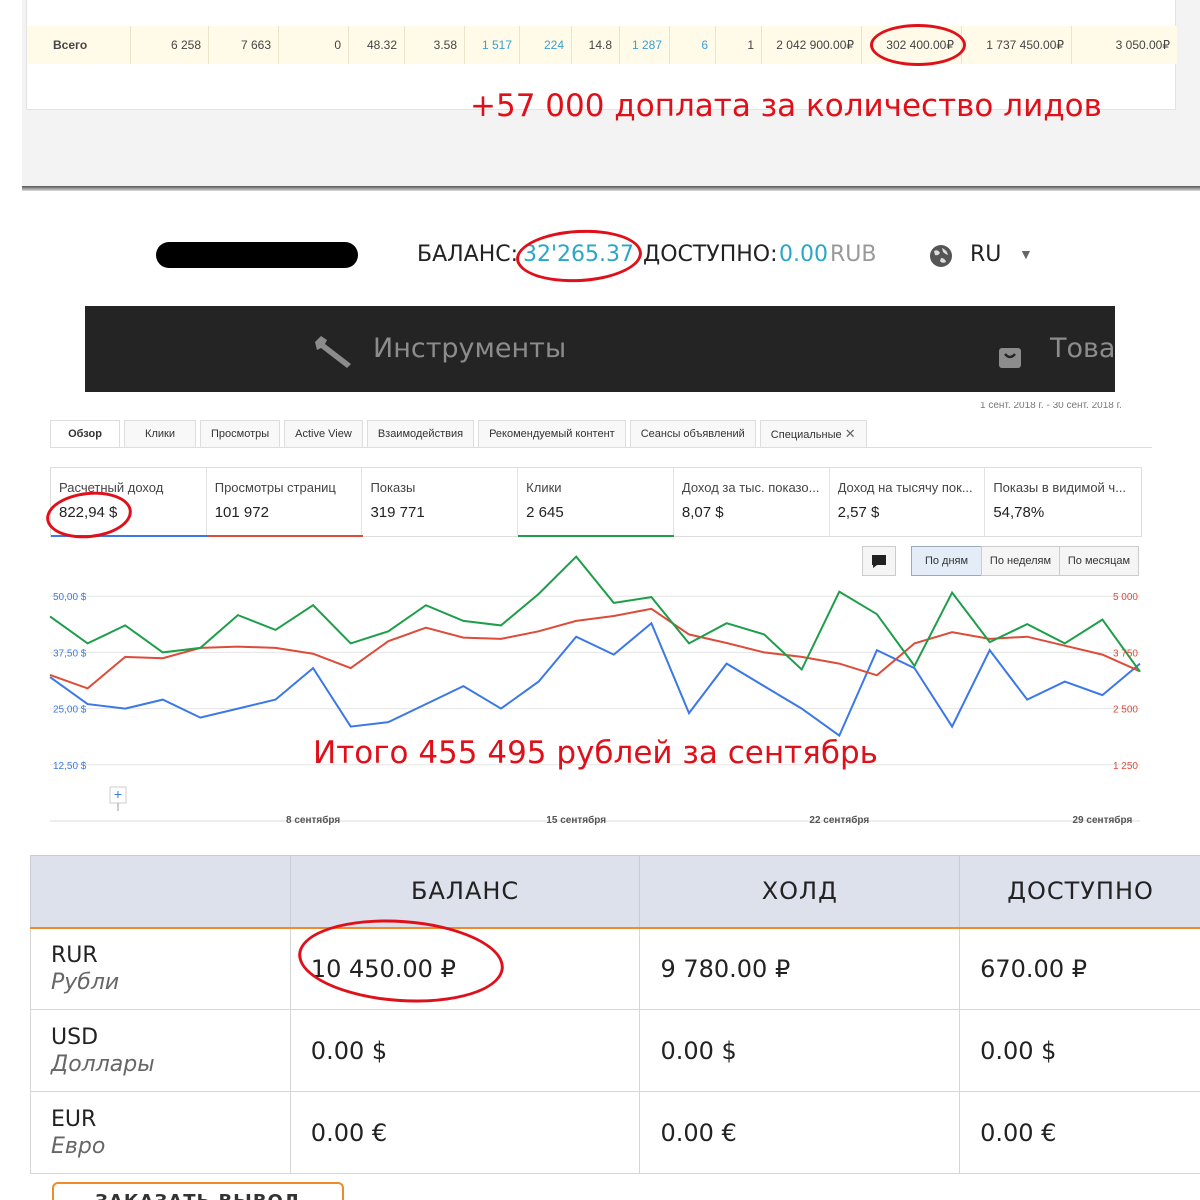 This screenshot has height=1200, width=1200. I want to click on hold-cell: 0.00 €, so click(800, 1132).